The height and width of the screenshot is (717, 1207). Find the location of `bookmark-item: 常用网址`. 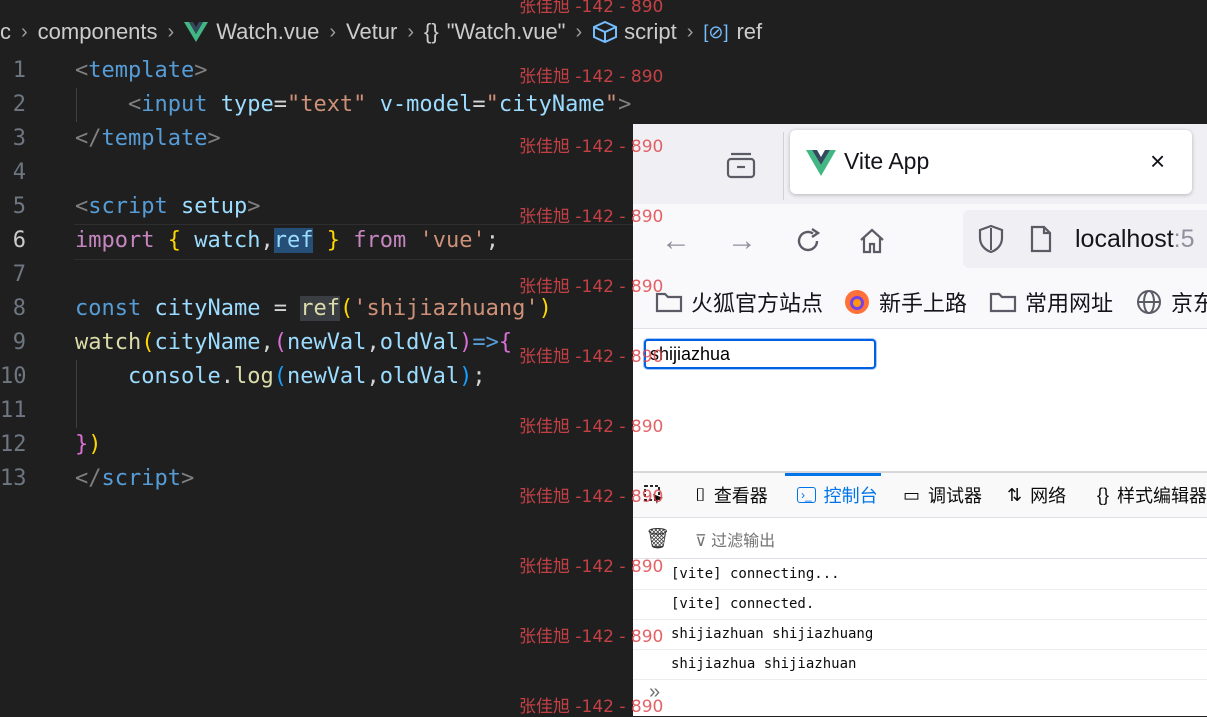

bookmark-item: 常用网址 is located at coordinates (1051, 302).